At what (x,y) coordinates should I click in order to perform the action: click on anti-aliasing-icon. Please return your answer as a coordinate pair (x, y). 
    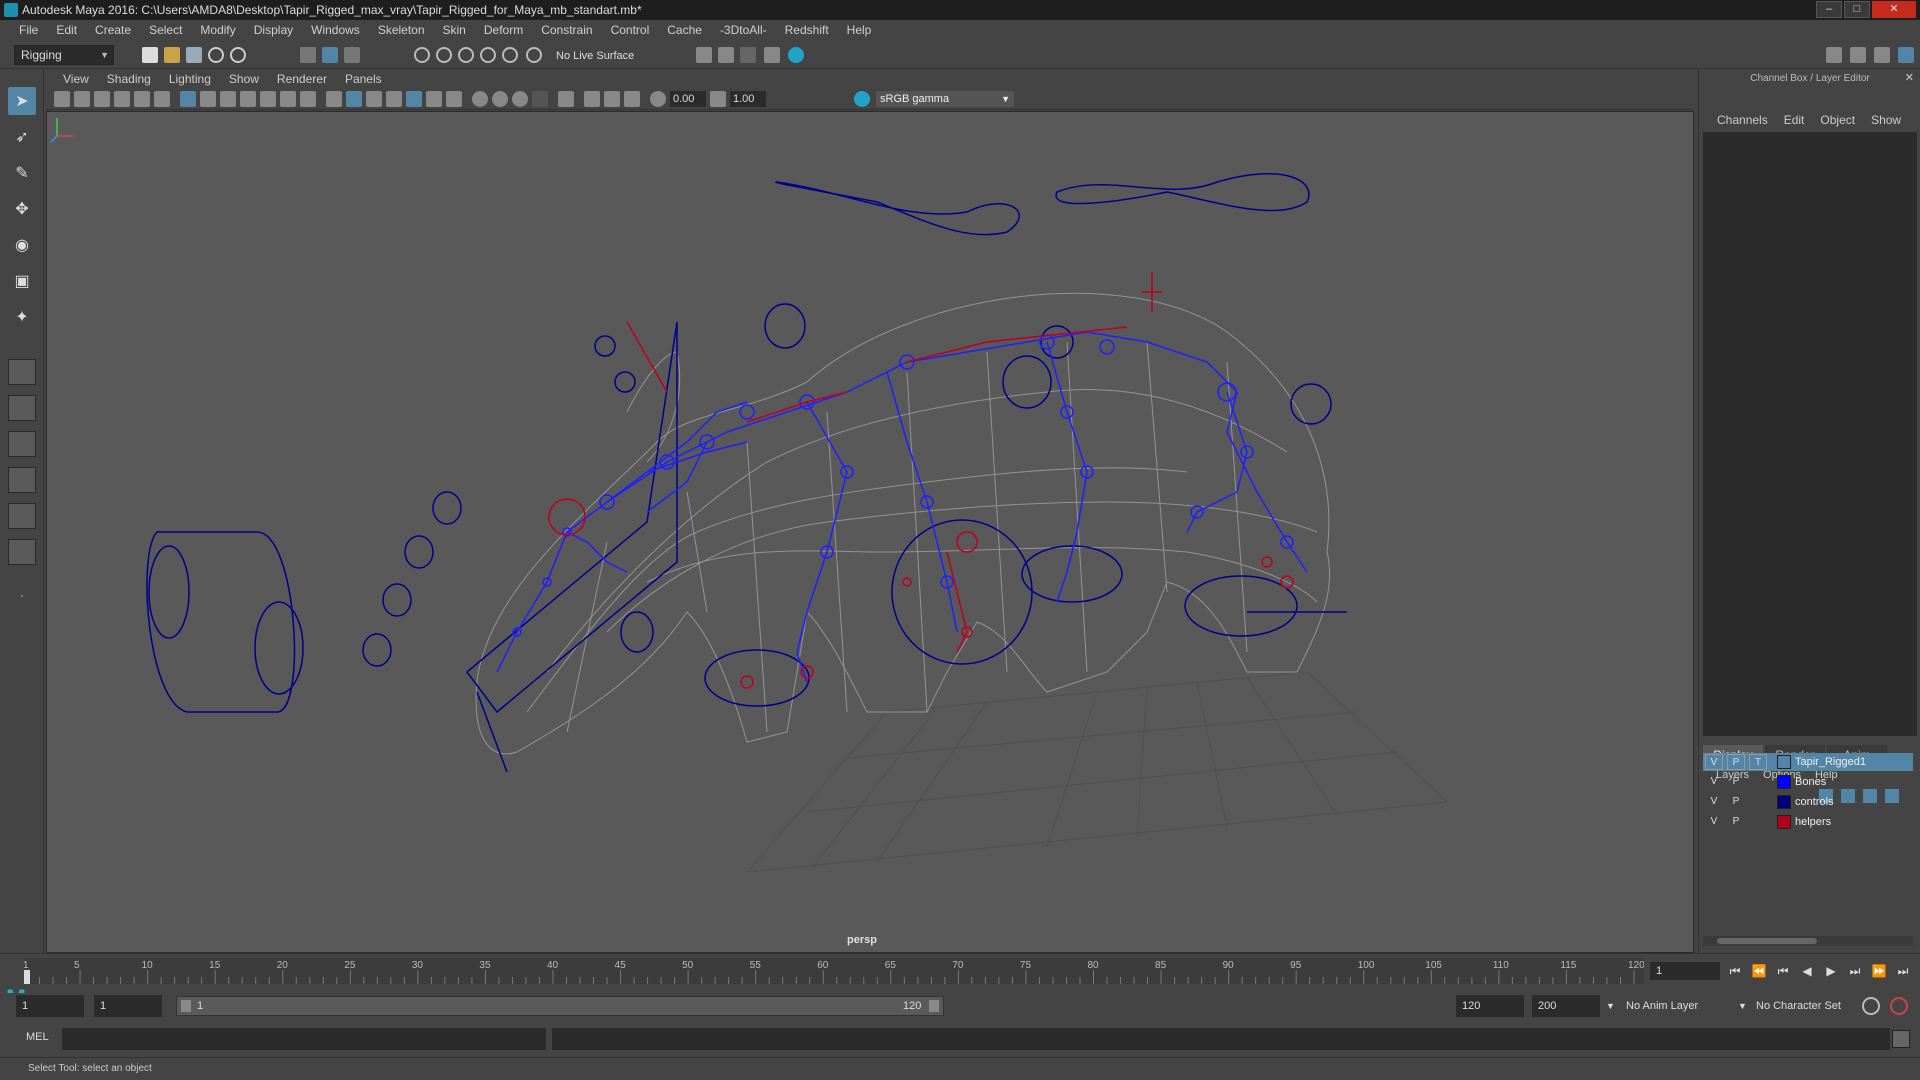
    Looking at the image, I should click on (632, 99).